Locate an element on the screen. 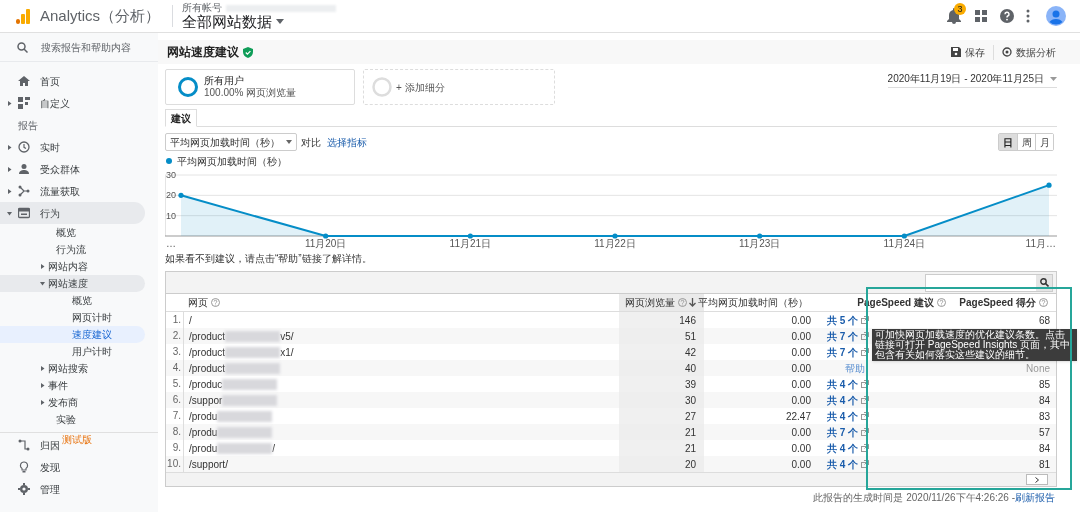  segment-card: 所有用户 100.00% 网页浏览量 is located at coordinates (260, 87).